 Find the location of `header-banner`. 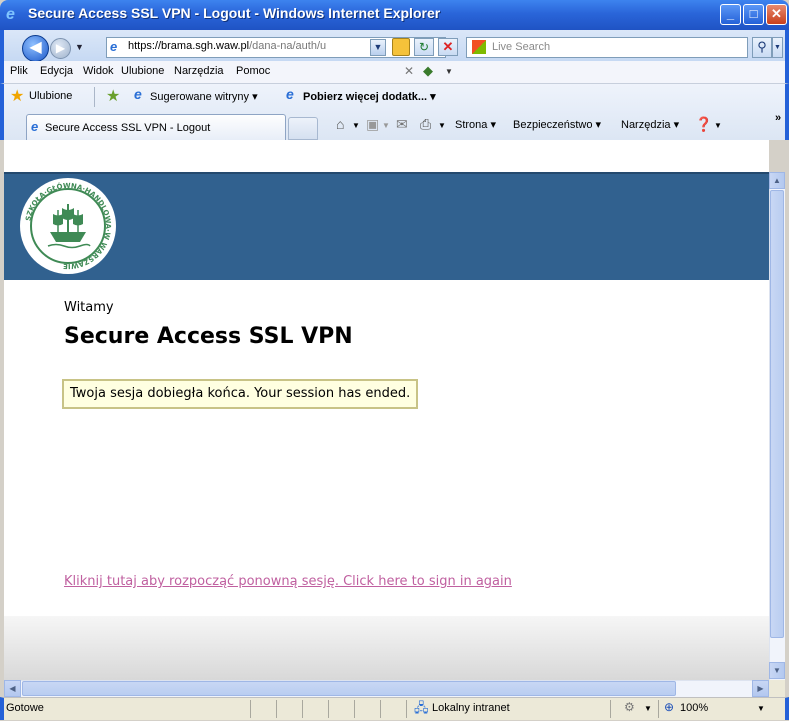

header-banner is located at coordinates (386, 226).